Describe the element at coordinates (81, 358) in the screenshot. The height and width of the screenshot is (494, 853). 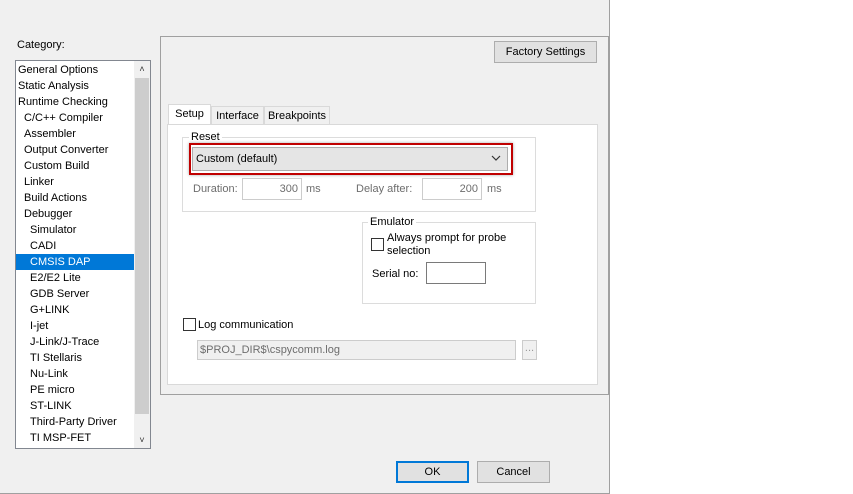
I see `category-item: TI Stellaris` at that location.